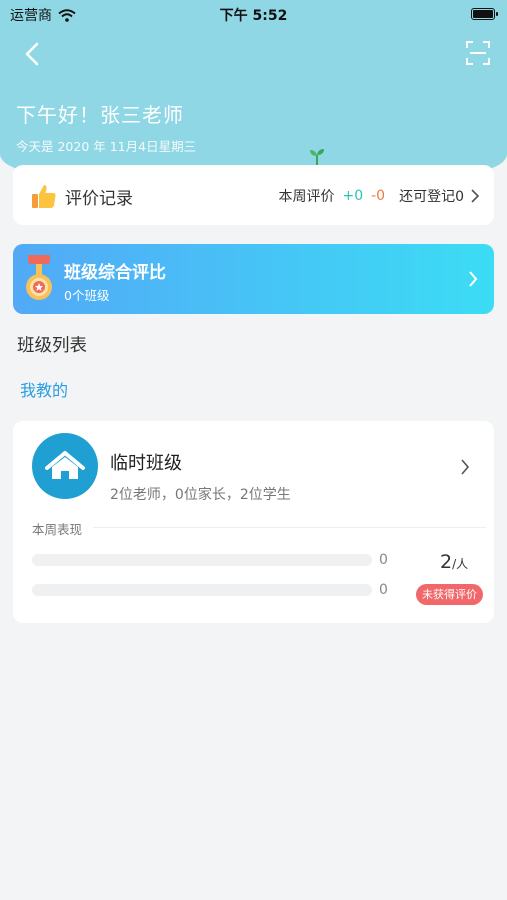 The image size is (507, 900). I want to click on evaluation-summary: 本周评价 +0 -0 还可登记0, so click(379, 196).